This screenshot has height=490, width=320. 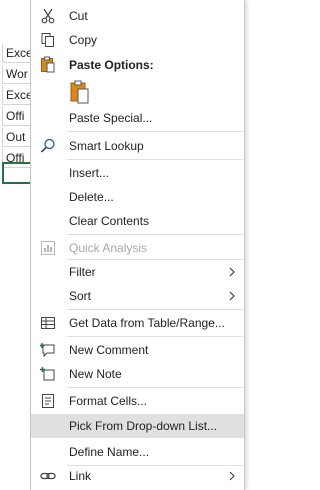 I want to click on new-note-icon, so click(x=48, y=374).